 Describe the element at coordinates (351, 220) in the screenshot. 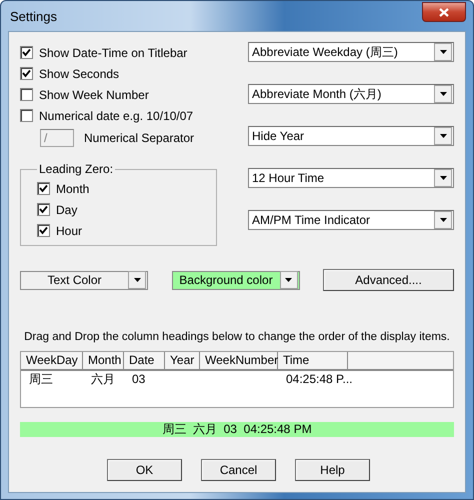

I see `dropdown: AM/PM Time Indicator` at that location.